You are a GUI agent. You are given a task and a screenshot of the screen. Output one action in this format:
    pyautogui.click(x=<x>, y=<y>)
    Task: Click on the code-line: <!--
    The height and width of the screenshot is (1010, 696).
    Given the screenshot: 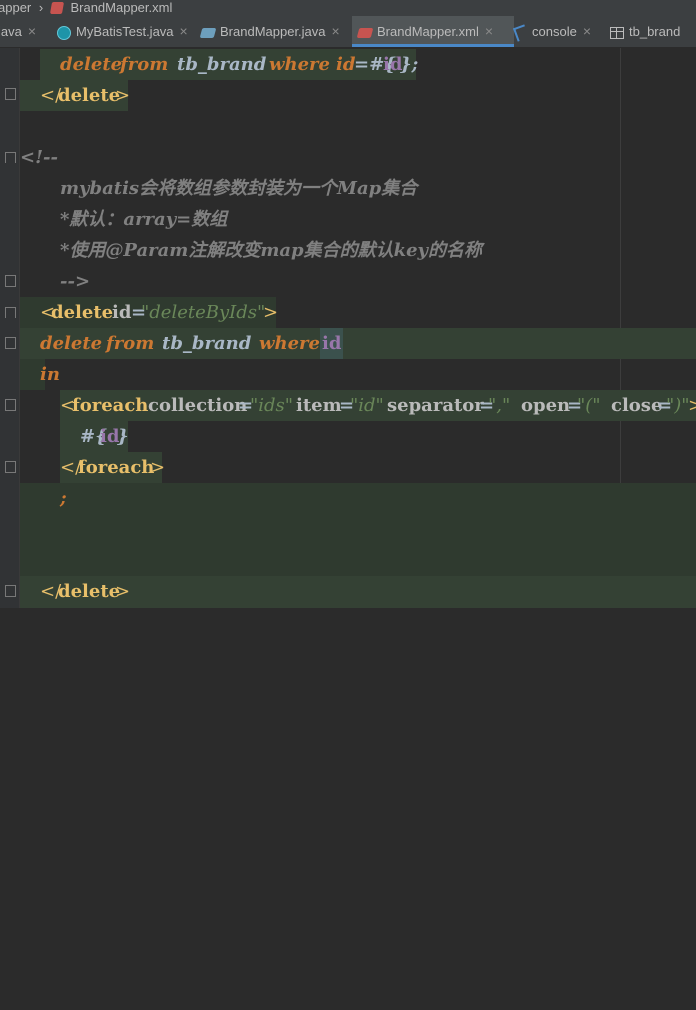 What is the action you would take?
    pyautogui.click(x=358, y=157)
    